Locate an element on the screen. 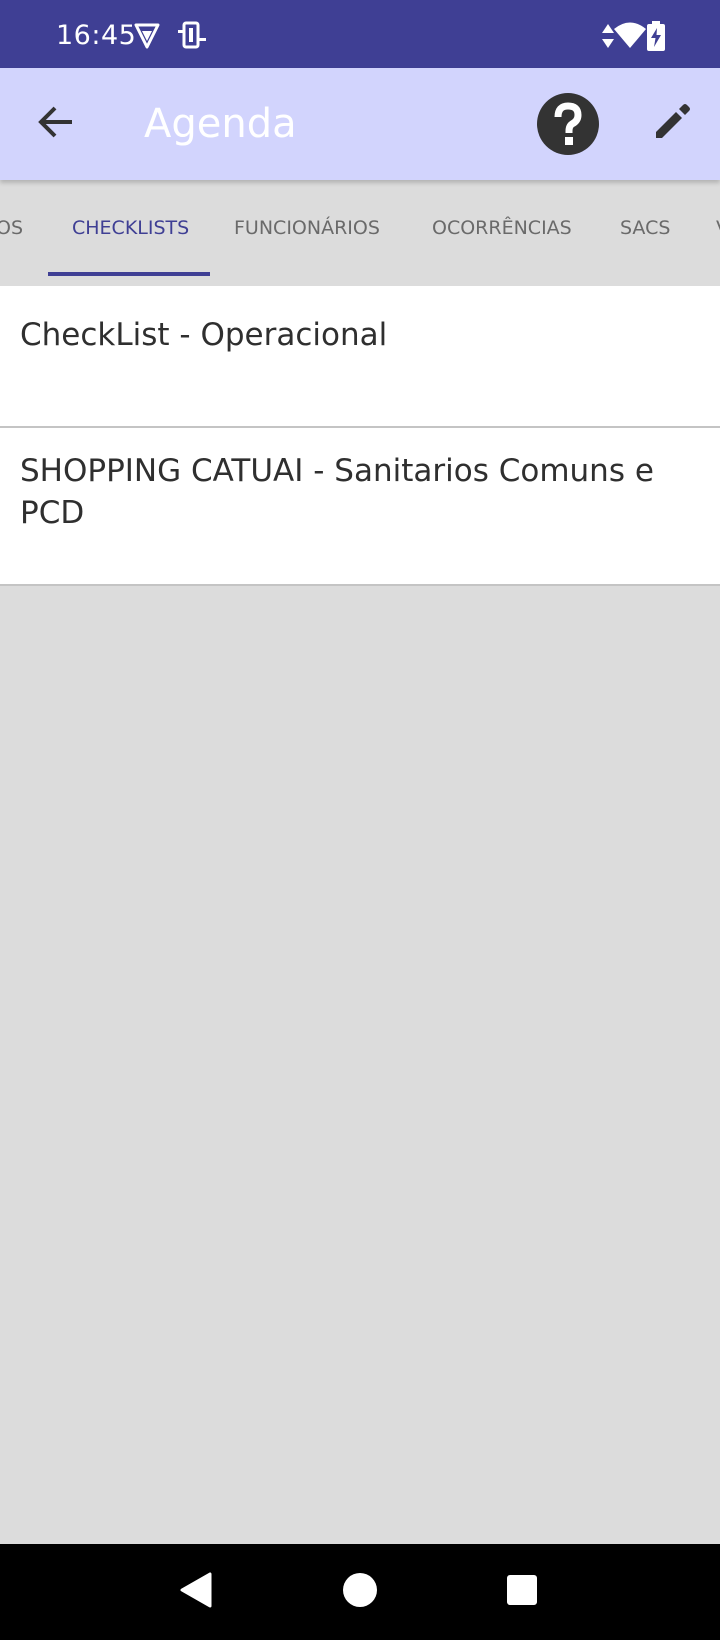  tab-active-indicator is located at coordinates (129, 274).